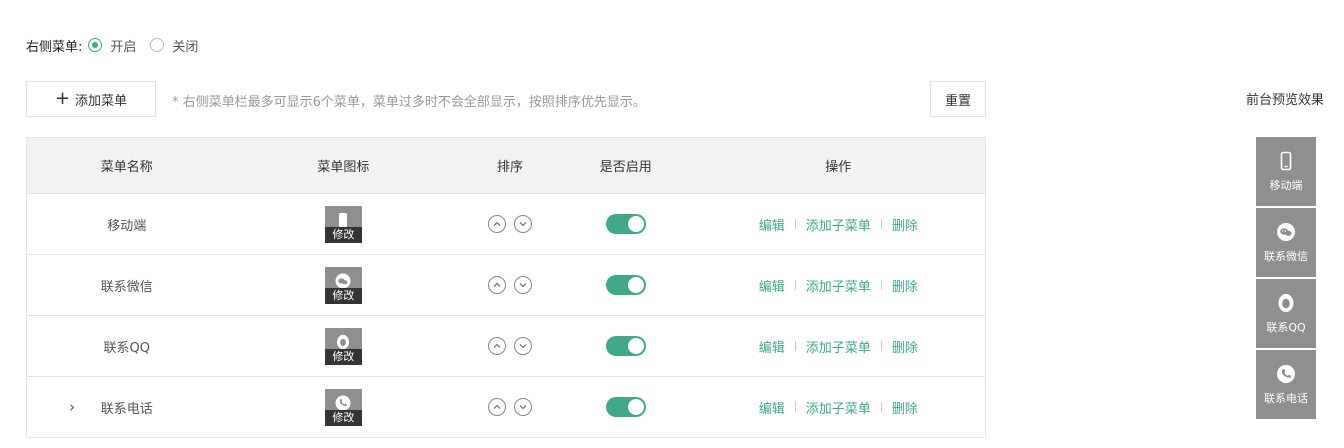  Describe the element at coordinates (72, 407) in the screenshot. I see `chevron-right-icon: ›` at that location.